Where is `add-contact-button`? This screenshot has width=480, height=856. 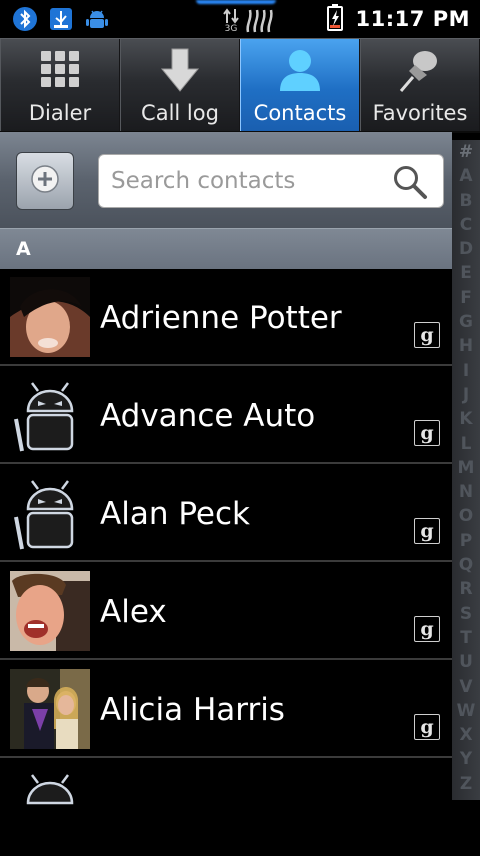
add-contact-button is located at coordinates (45, 181).